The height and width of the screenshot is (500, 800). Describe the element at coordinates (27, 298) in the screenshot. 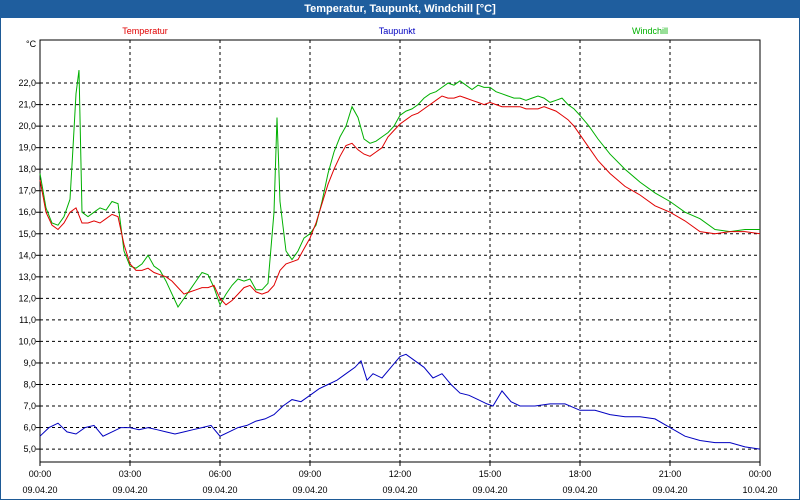

I see `y-tick-label: 12,0` at that location.